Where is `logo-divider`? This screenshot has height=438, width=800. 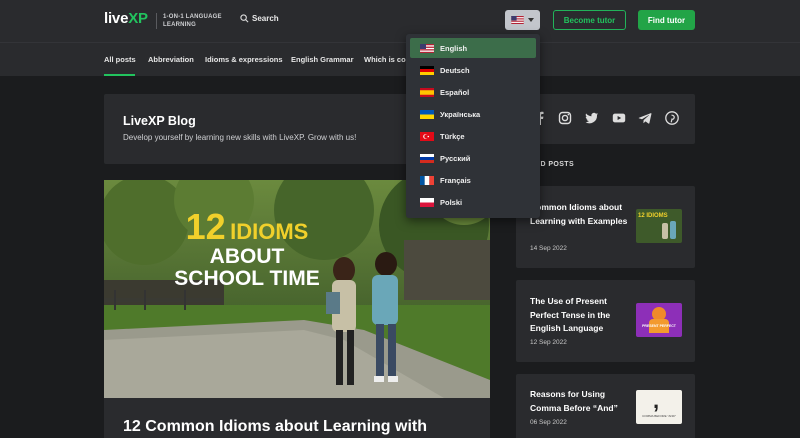
logo-divider is located at coordinates (156, 21).